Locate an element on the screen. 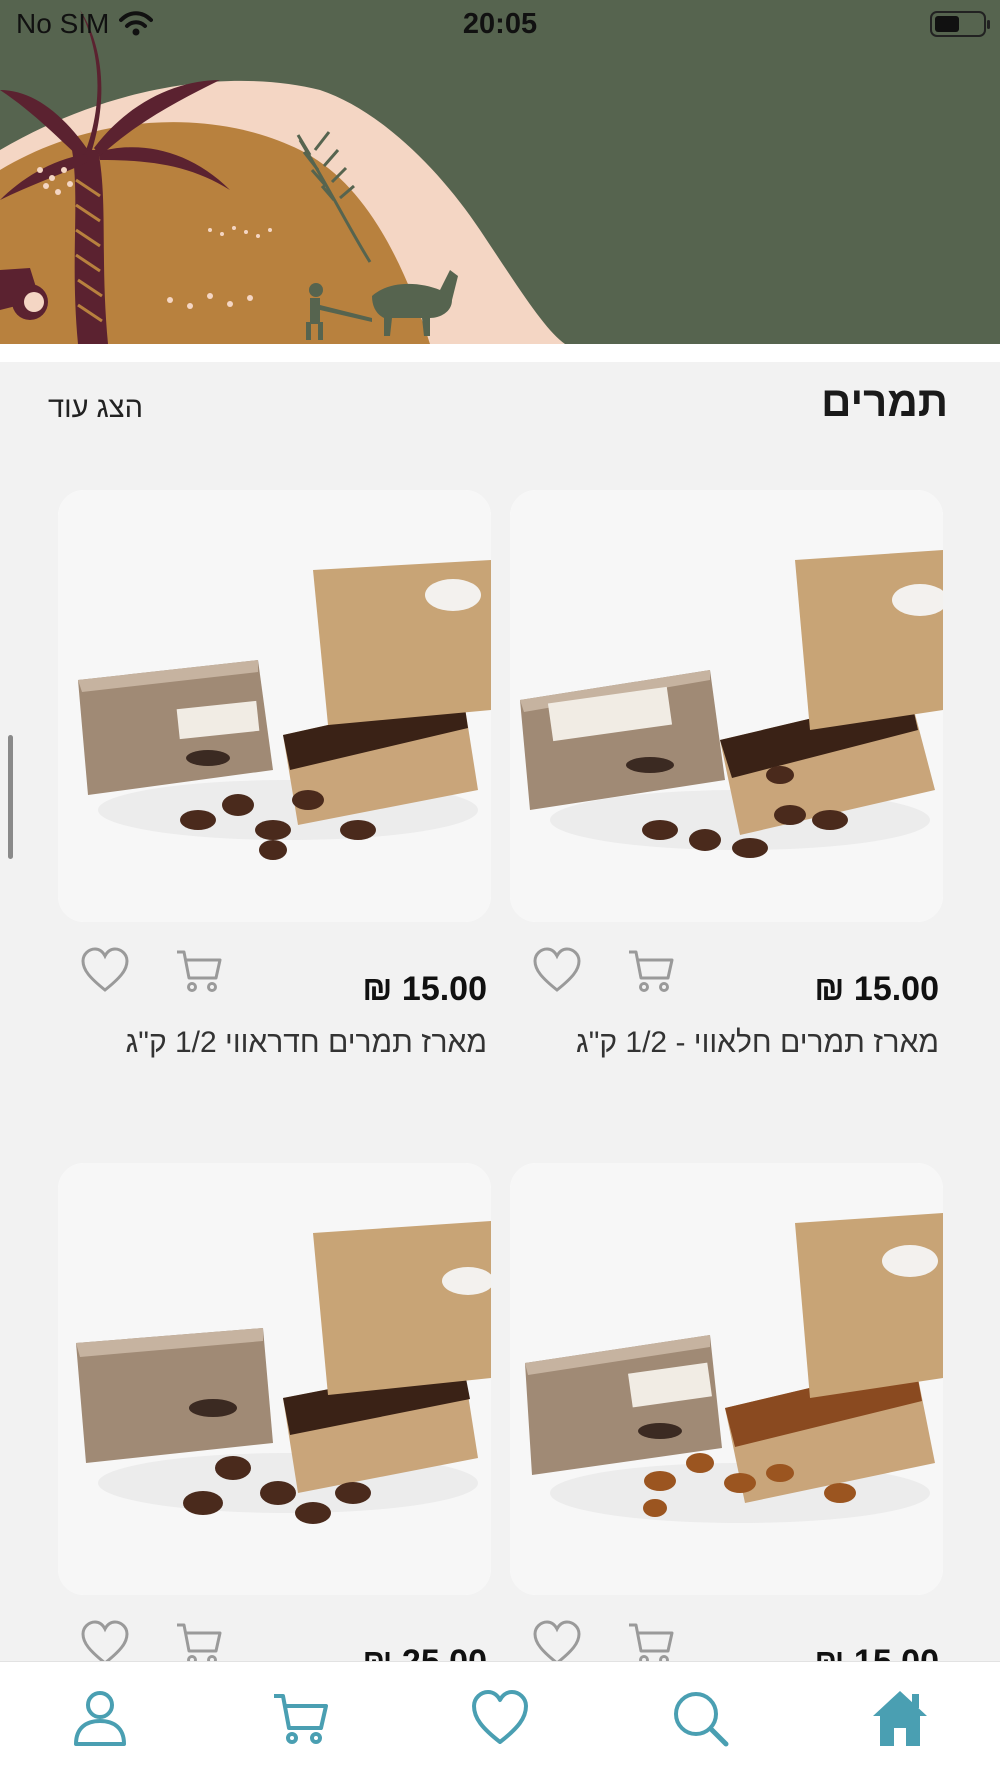  bottom-nav is located at coordinates (500, 1719).